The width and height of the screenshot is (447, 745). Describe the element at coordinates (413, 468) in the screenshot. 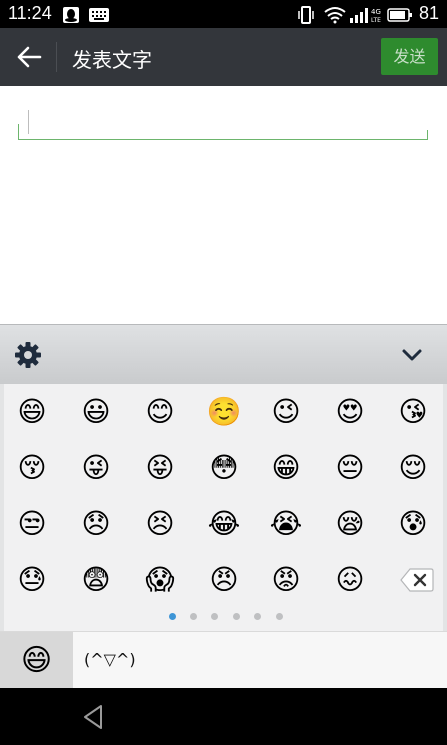

I see `emoji-key: 😌` at that location.